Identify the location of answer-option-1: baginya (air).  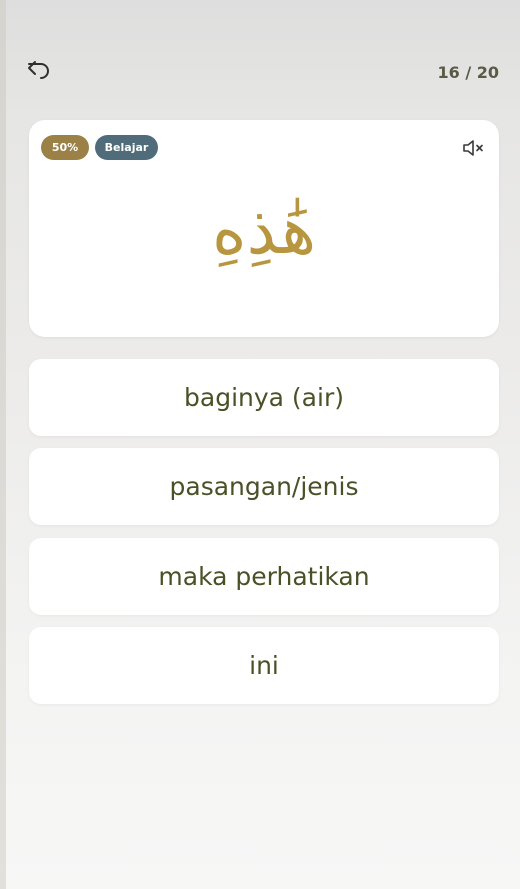
(264, 397).